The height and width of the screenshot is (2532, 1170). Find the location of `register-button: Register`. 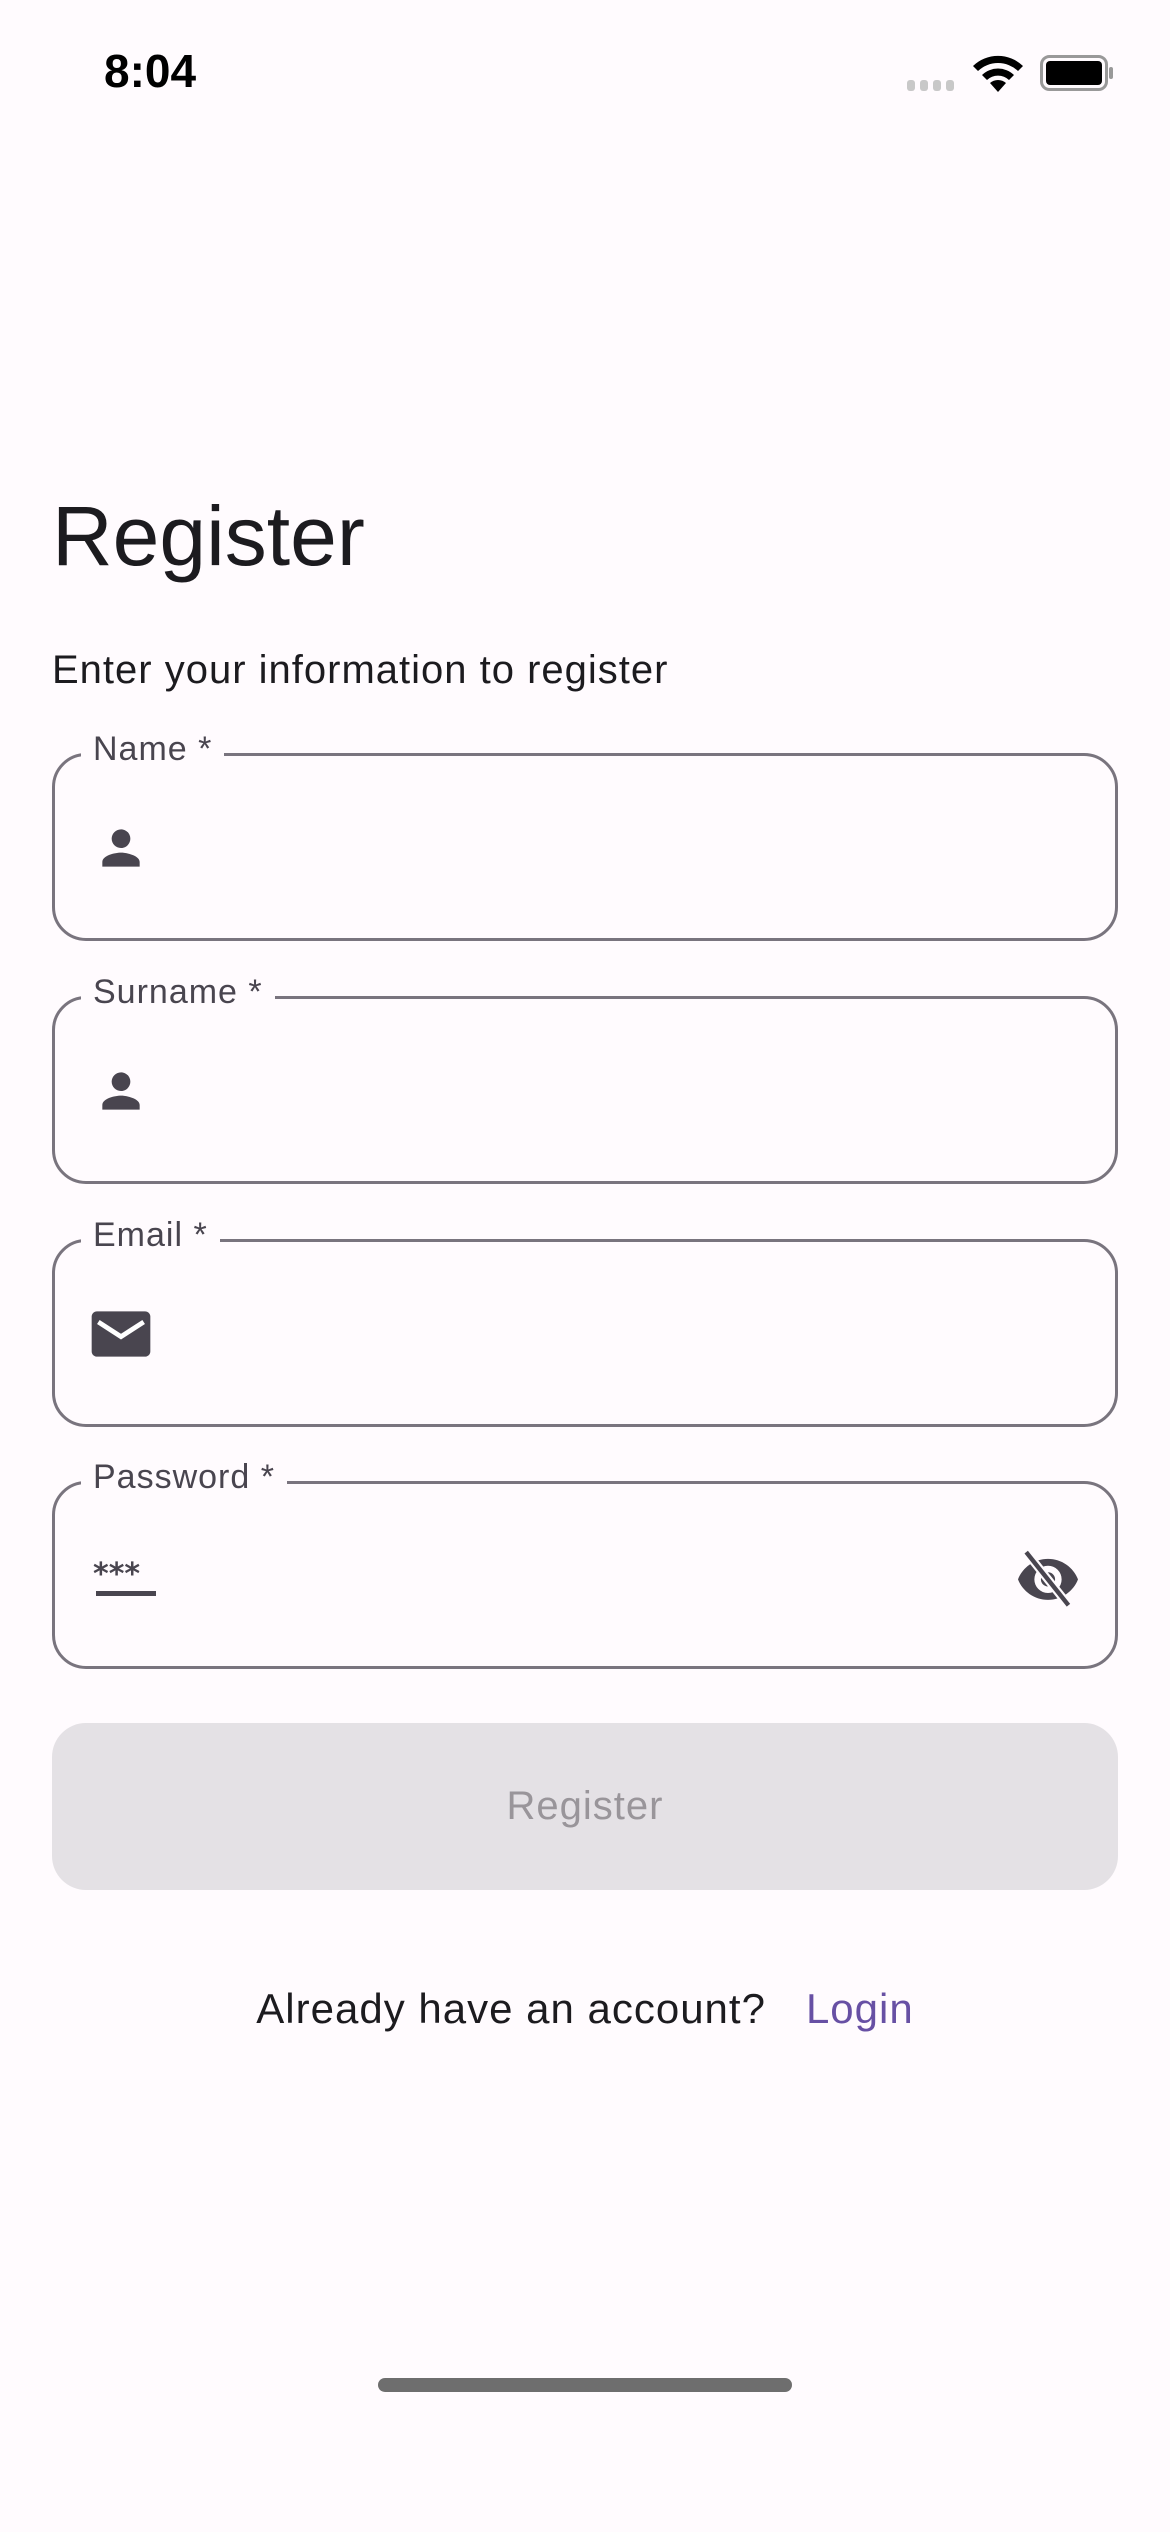

register-button: Register is located at coordinates (585, 1806).